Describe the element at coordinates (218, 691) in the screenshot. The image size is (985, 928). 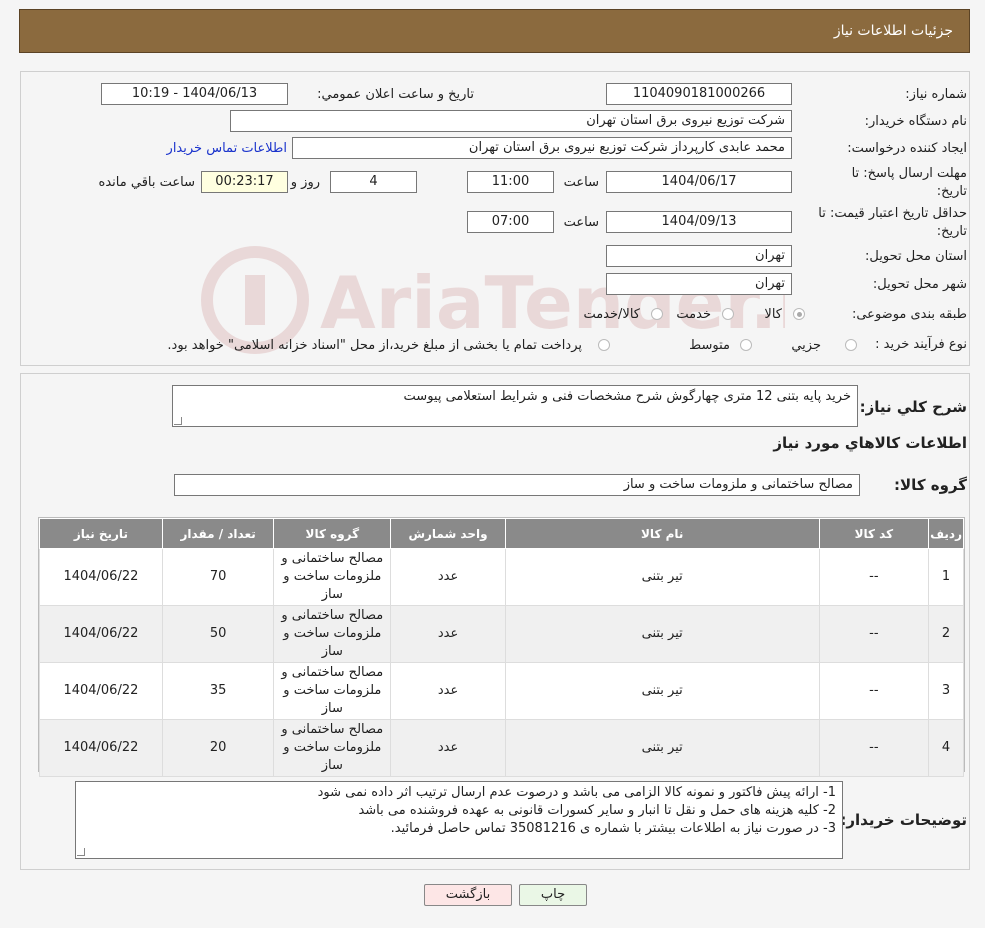
I see `cell-qty: 35` at that location.